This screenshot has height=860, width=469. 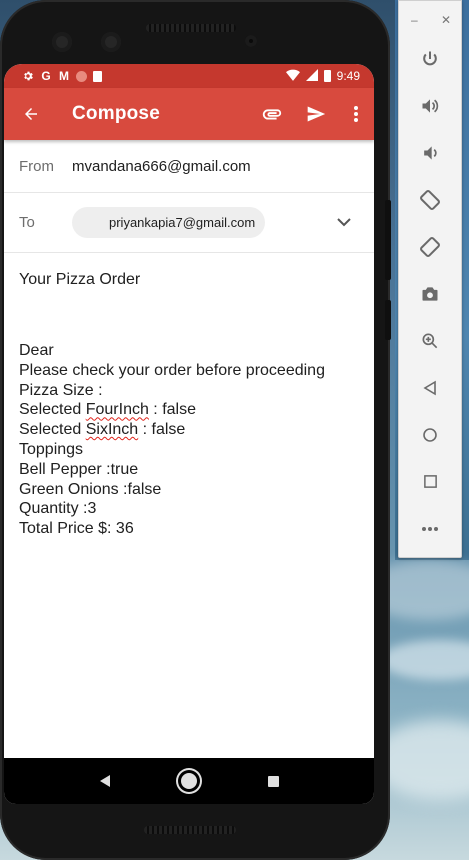 What do you see at coordinates (76, 529) in the screenshot?
I see `body-line: Total Price $: 36` at bounding box center [76, 529].